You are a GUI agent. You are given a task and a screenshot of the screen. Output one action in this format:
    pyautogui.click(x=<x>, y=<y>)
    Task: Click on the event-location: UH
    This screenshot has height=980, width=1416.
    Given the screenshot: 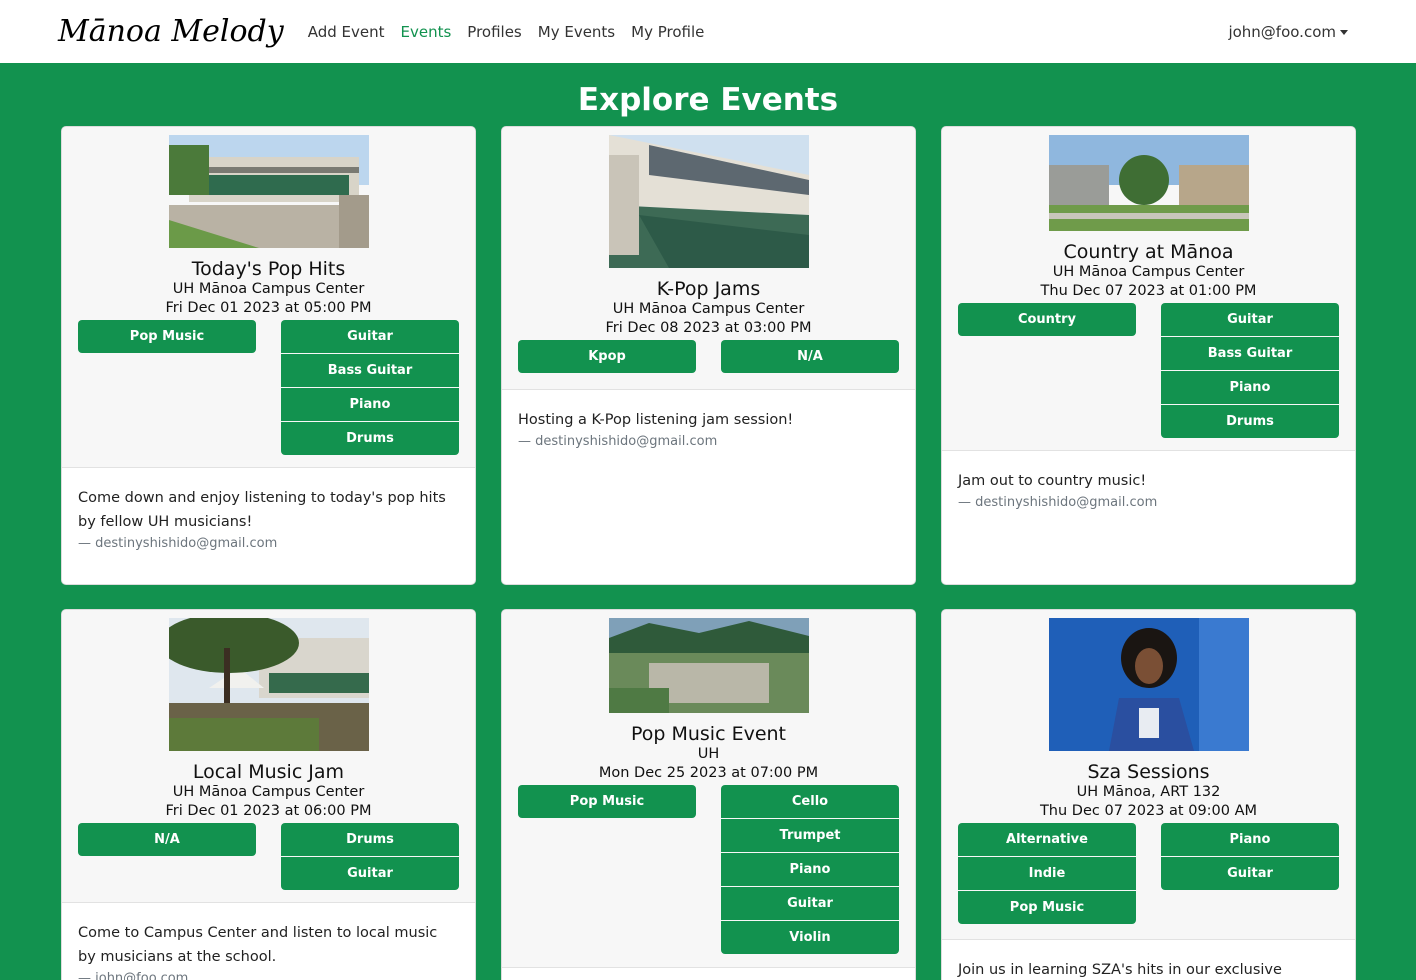 What is the action you would take?
    pyautogui.click(x=708, y=754)
    